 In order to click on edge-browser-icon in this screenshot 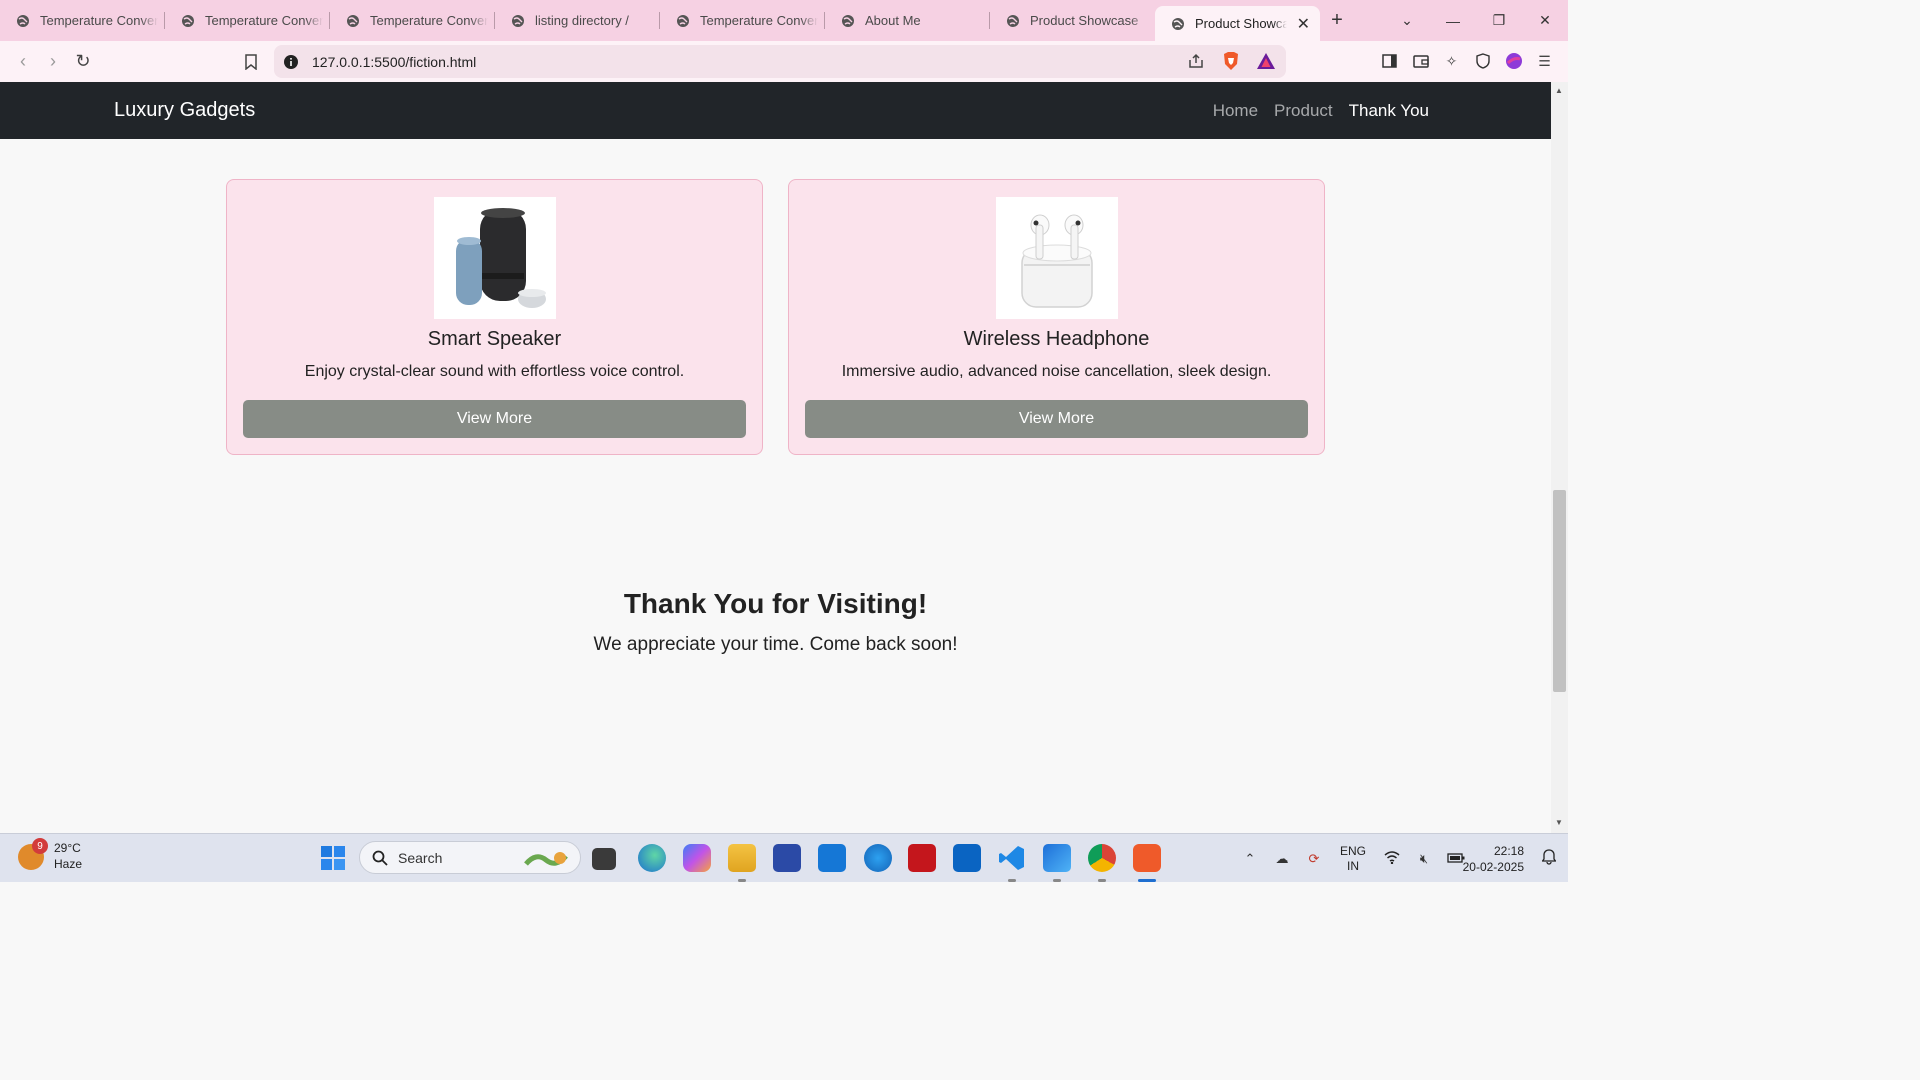, I will do `click(652, 858)`.